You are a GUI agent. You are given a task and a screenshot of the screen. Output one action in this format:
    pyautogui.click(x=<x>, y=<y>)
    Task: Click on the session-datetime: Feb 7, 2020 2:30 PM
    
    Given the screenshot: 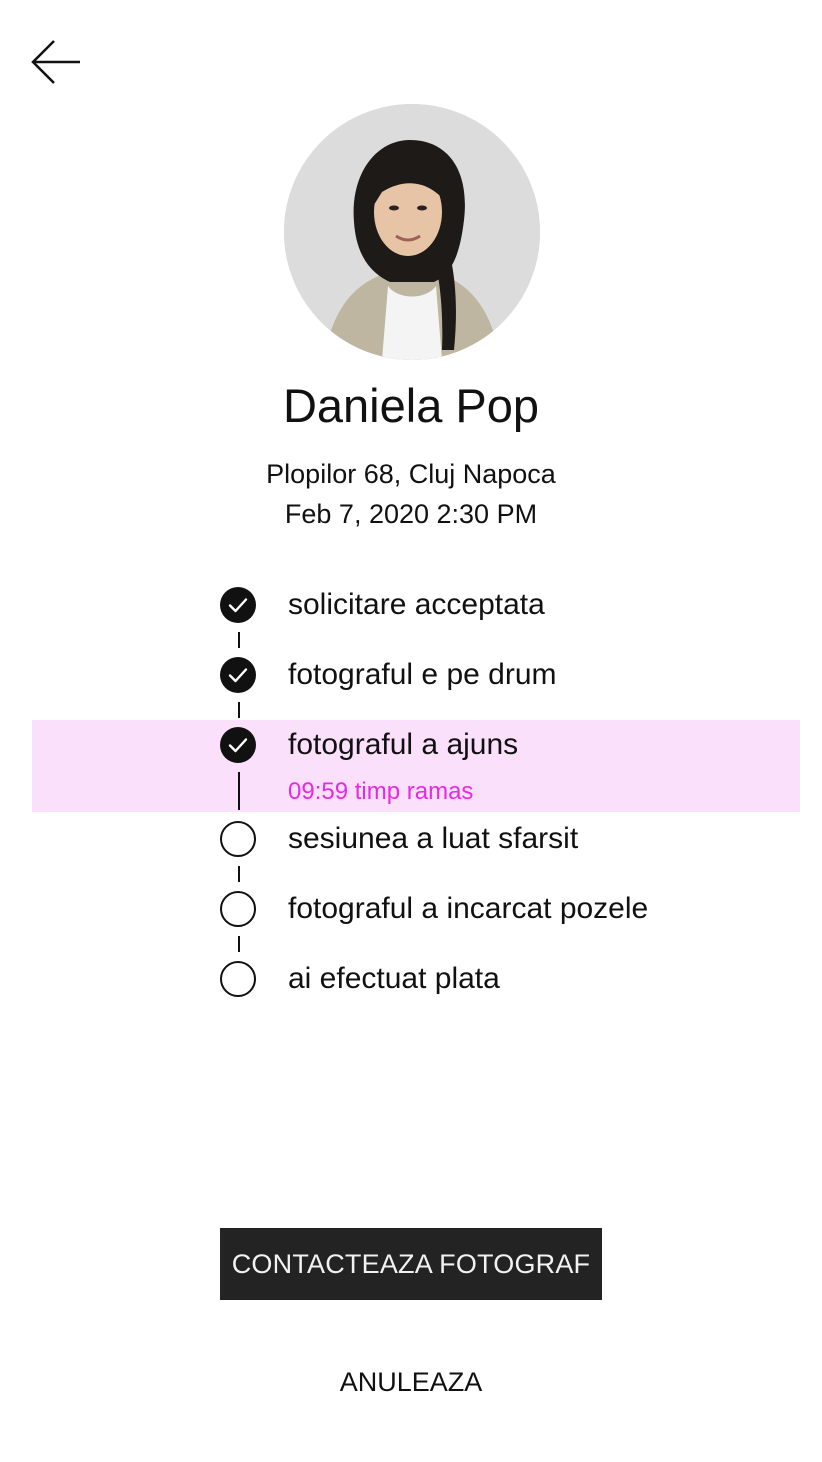 What is the action you would take?
    pyautogui.click(x=411, y=514)
    